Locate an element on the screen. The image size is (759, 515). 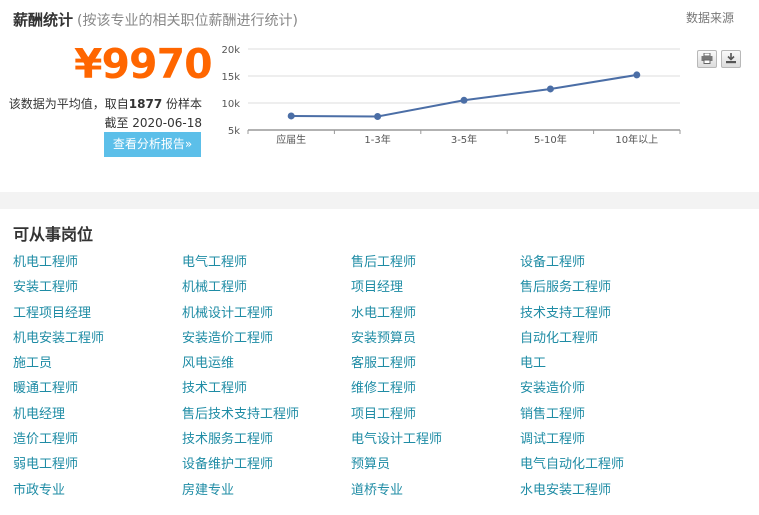
download-button is located at coordinates (731, 59).